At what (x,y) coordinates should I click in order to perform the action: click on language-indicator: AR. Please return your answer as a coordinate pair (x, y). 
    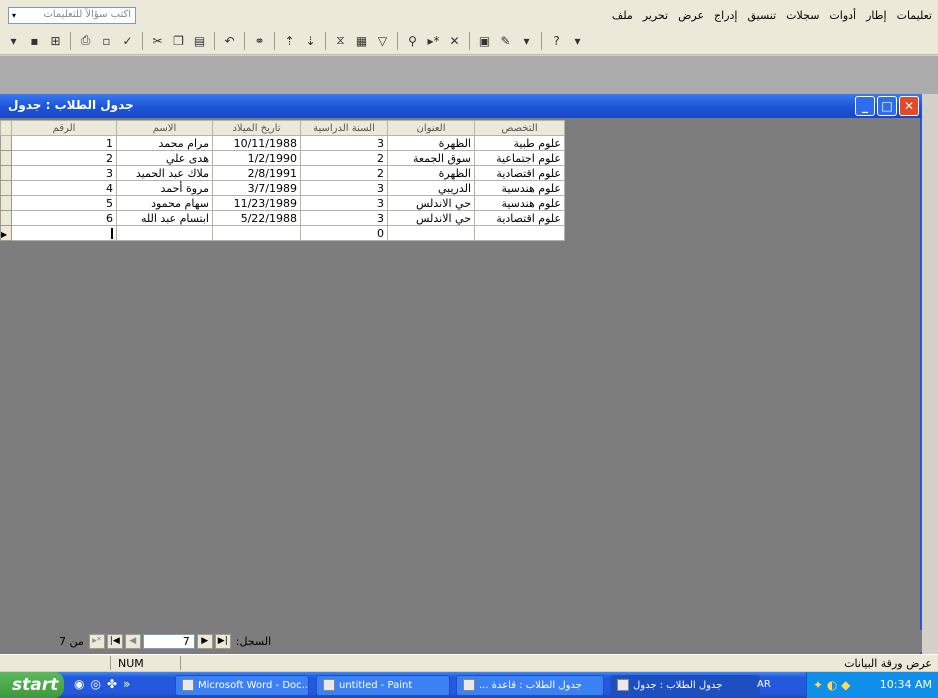
    Looking at the image, I should click on (764, 684).